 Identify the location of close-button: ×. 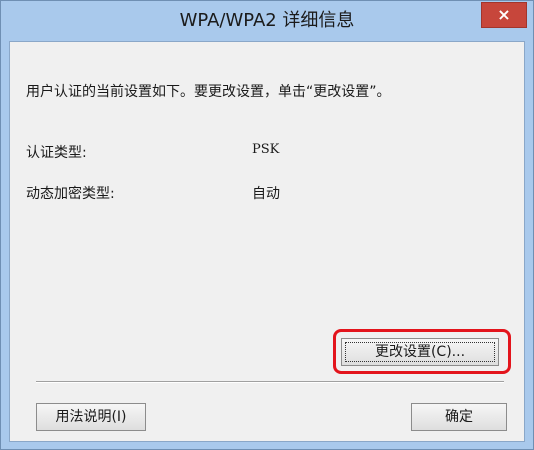
(504, 15).